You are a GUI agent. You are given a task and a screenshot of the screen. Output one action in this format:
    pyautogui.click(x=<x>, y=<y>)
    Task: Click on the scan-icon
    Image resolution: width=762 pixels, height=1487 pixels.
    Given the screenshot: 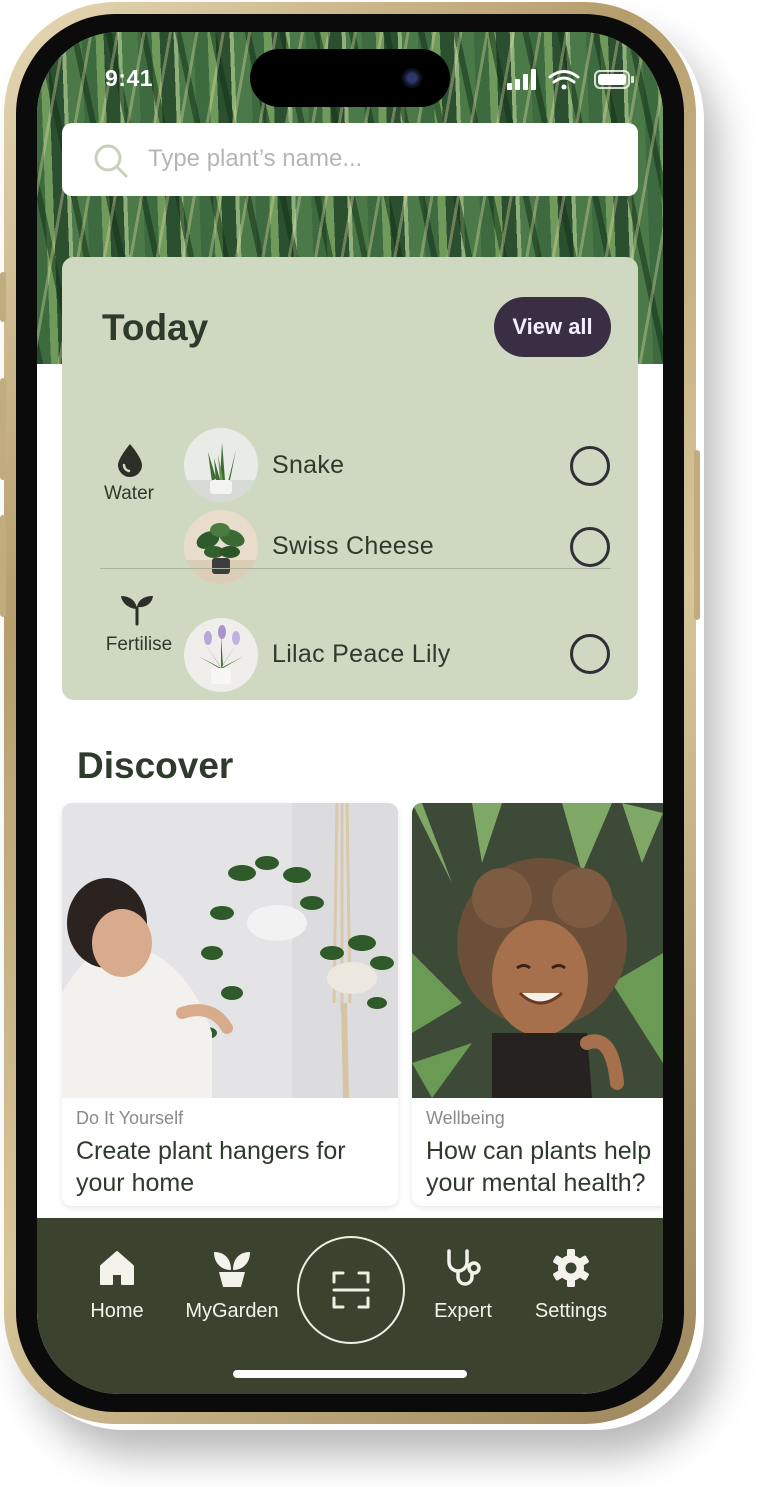 What is the action you would take?
    pyautogui.click(x=351, y=1290)
    